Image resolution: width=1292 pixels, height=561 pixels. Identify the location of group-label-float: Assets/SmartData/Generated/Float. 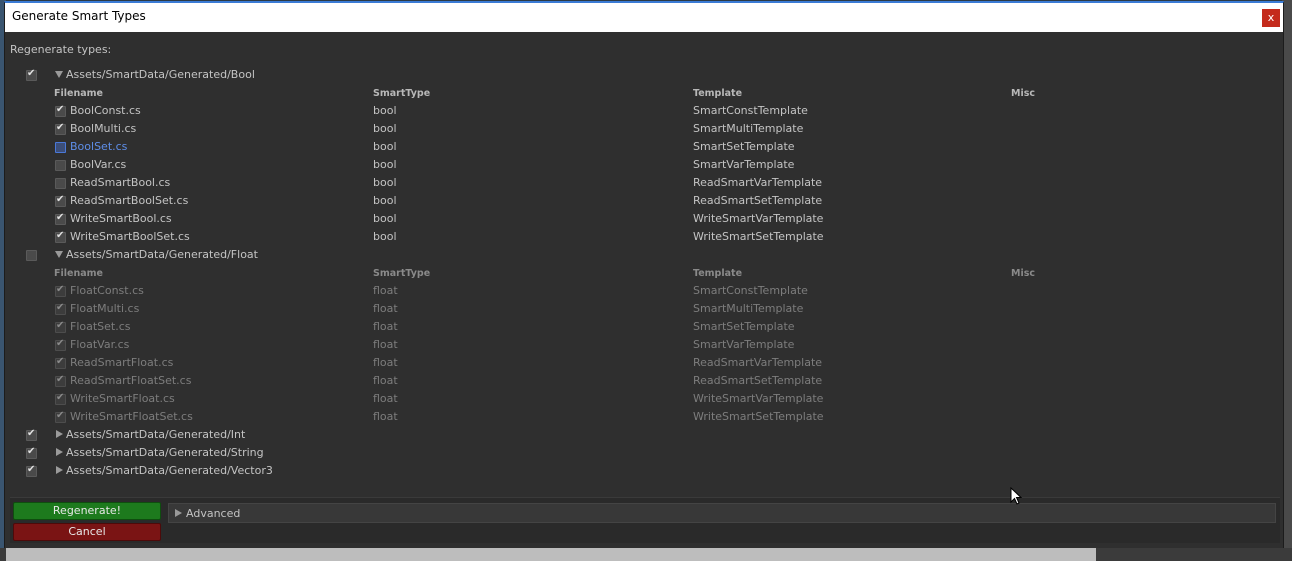
(162, 254).